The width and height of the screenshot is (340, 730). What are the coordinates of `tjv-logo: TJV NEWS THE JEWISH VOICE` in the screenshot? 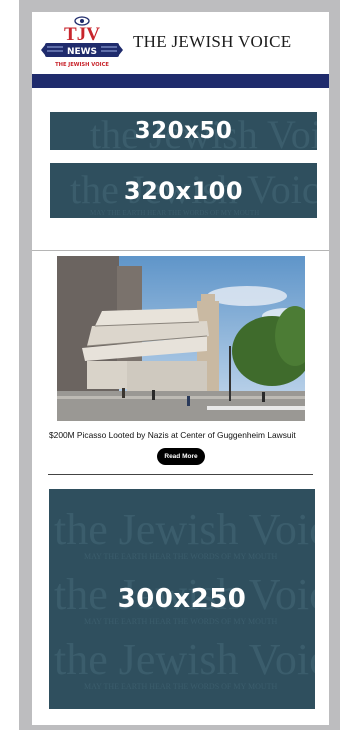 It's located at (82, 43).